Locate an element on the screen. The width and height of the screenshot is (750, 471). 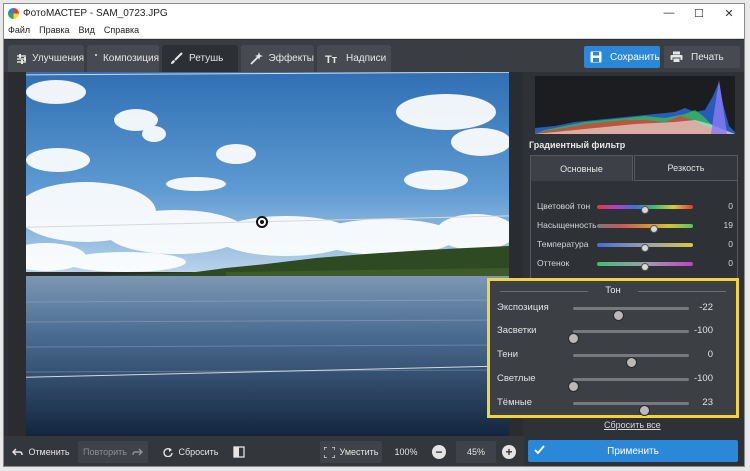
zoom-level-field: 45% is located at coordinates (476, 452).